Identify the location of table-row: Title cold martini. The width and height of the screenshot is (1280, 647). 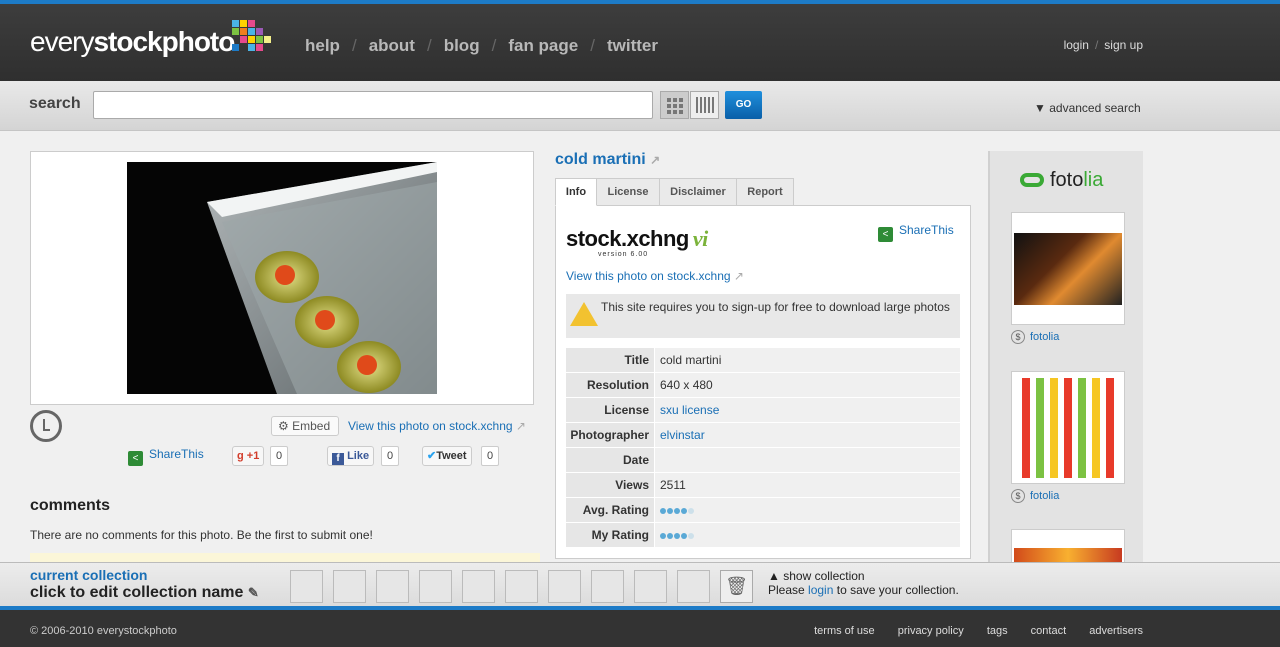
(763, 360).